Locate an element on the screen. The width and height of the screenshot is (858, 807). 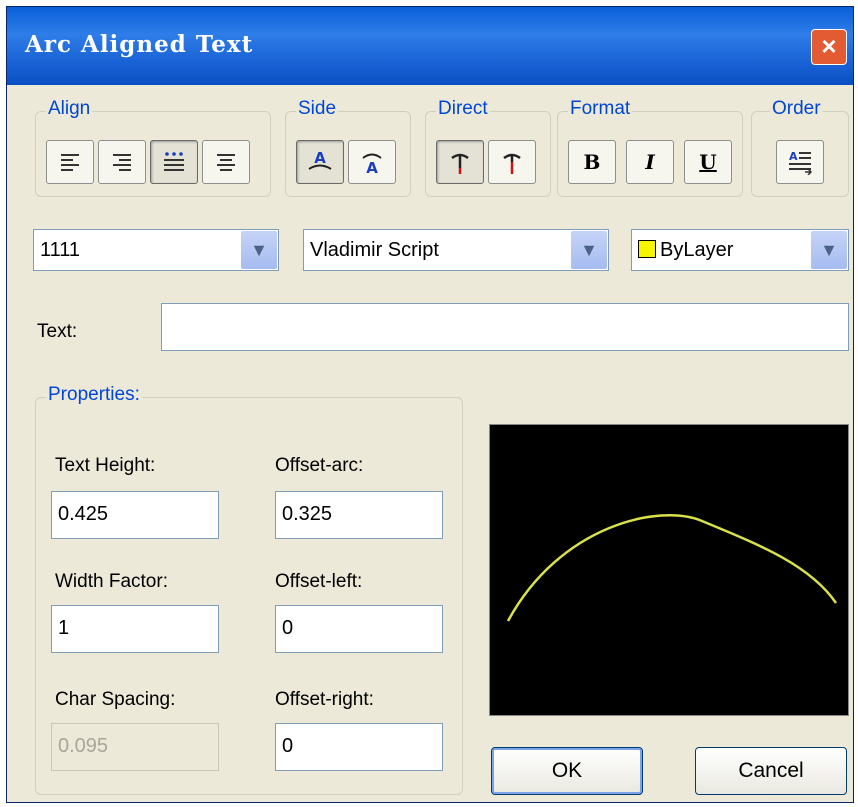
direct-outward-button is located at coordinates (460, 162).